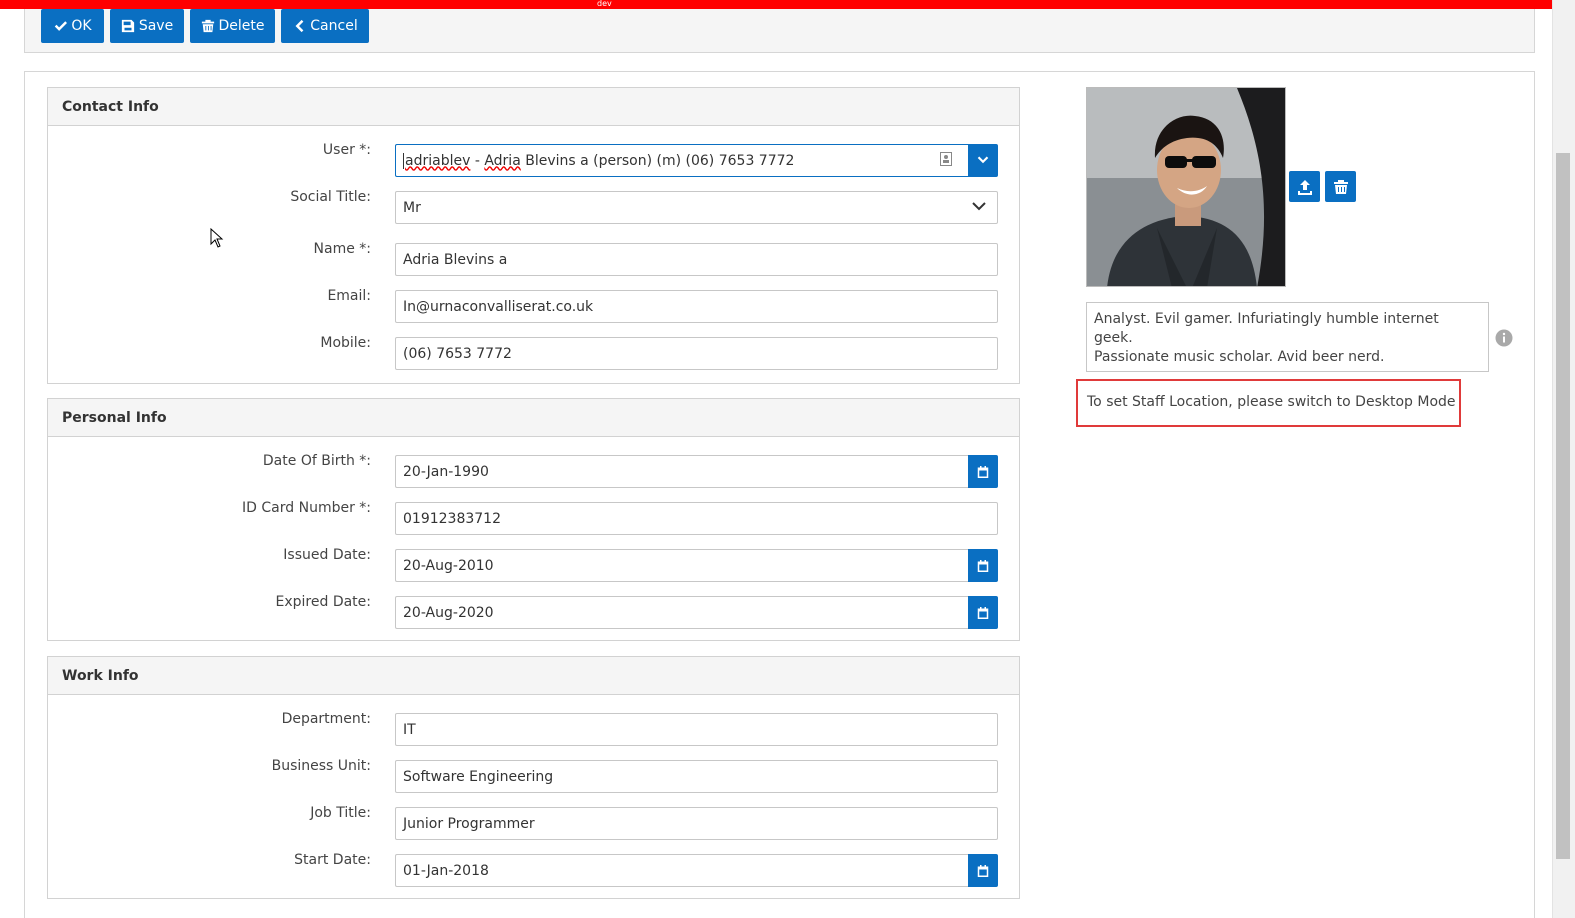 The image size is (1575, 918). What do you see at coordinates (502, 160) in the screenshot?
I see `user-firstname-text: Adria` at bounding box center [502, 160].